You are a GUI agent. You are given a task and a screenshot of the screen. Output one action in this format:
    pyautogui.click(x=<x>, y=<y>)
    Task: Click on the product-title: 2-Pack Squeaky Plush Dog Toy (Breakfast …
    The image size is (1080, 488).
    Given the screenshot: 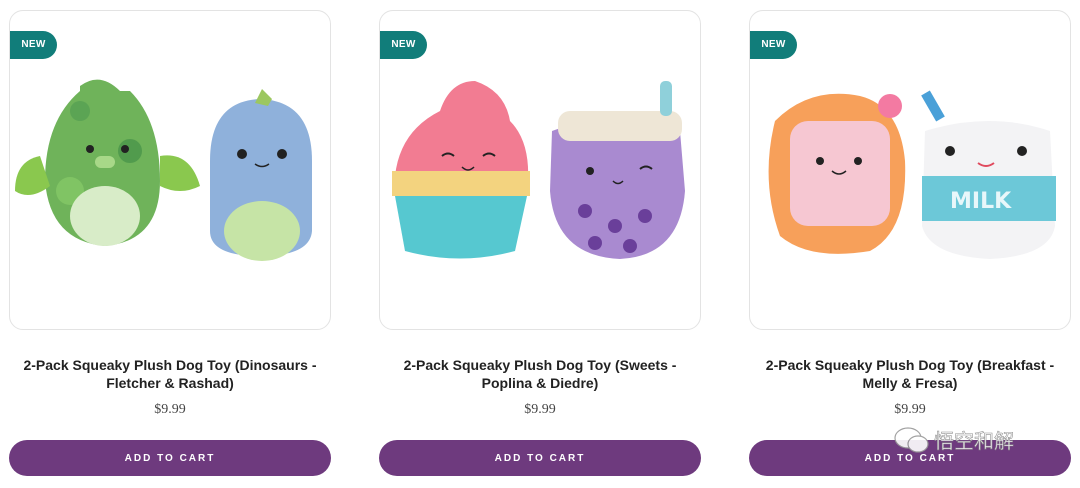 What is the action you would take?
    pyautogui.click(x=910, y=374)
    